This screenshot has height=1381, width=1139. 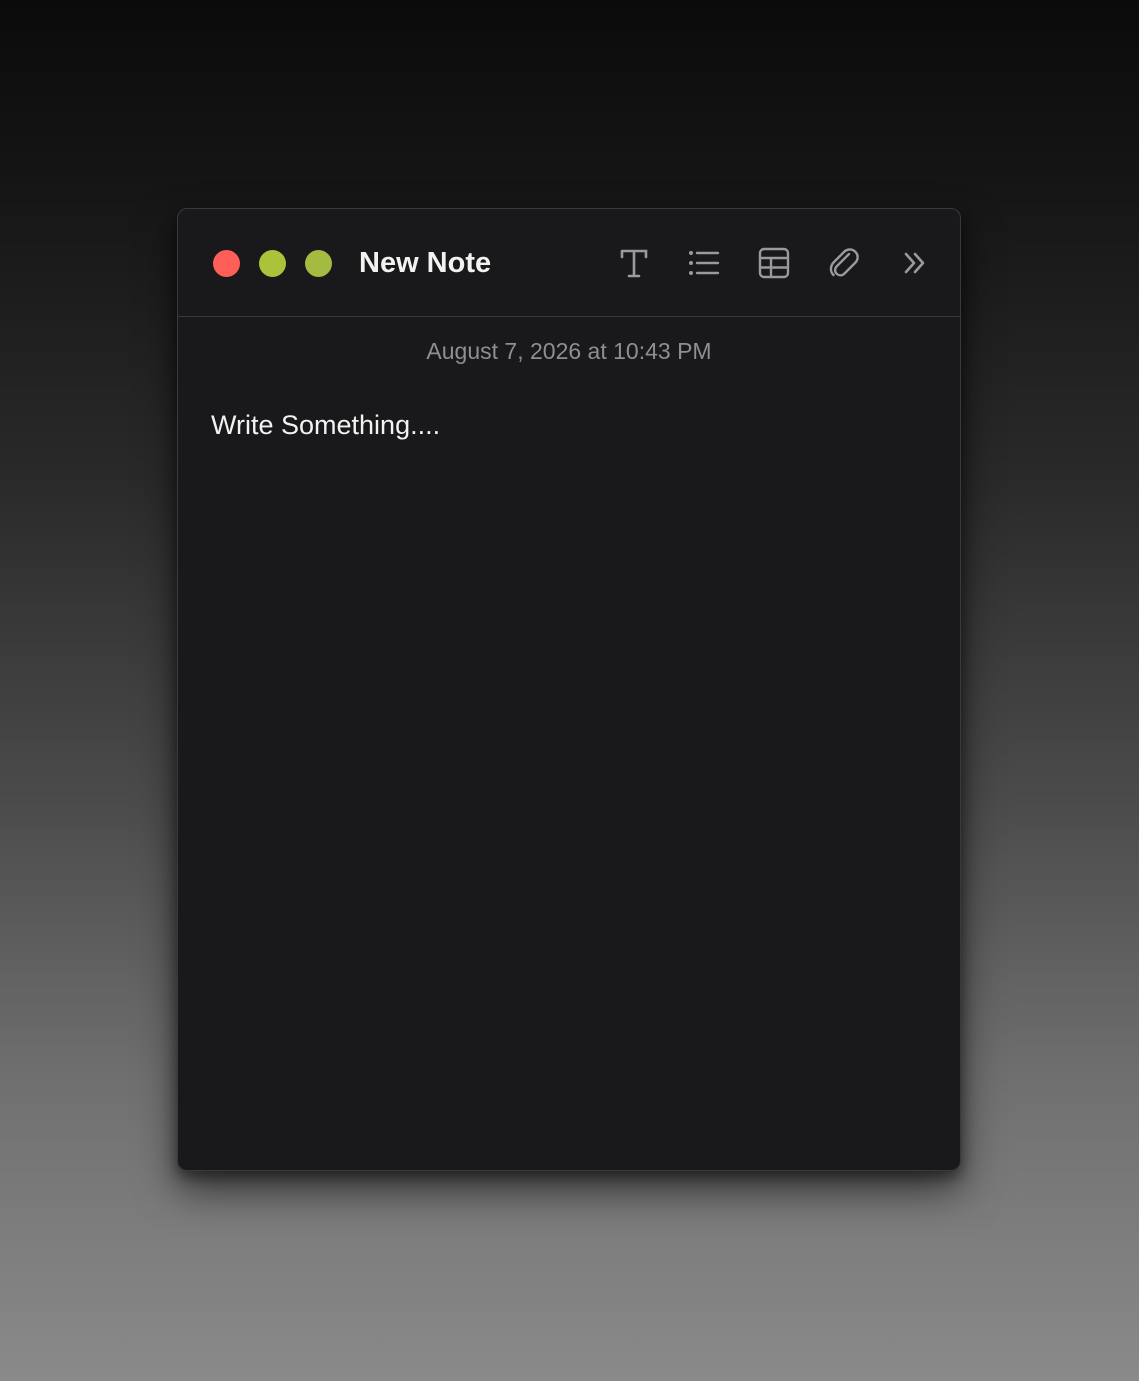 I want to click on close-button, so click(x=226, y=263).